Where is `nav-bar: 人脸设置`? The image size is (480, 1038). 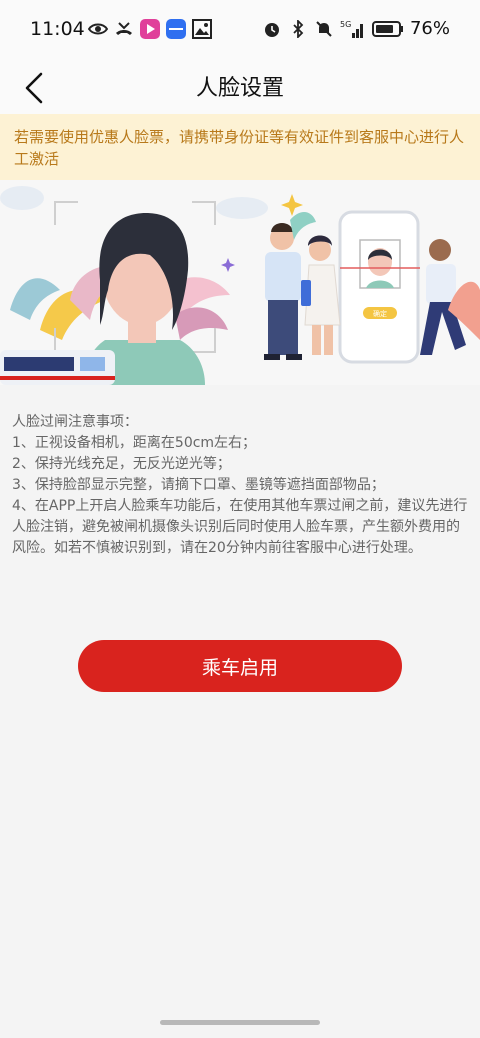
nav-bar: 人脸设置 is located at coordinates (240, 87).